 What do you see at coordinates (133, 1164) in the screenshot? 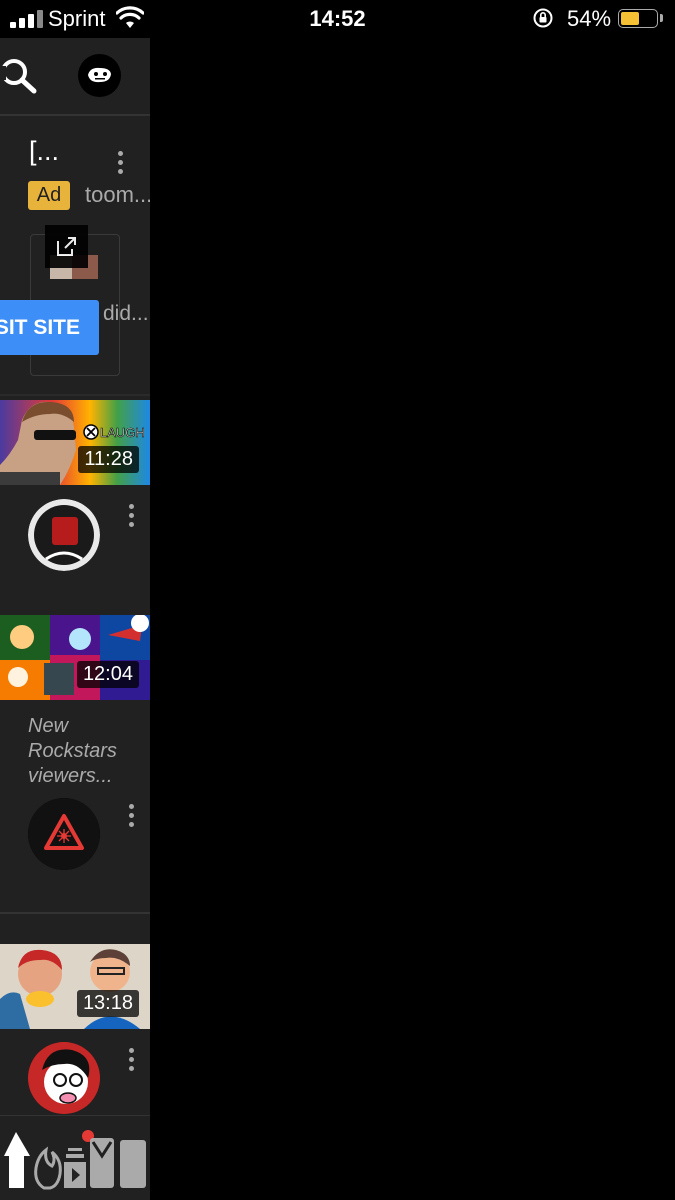
I see `library-icon` at bounding box center [133, 1164].